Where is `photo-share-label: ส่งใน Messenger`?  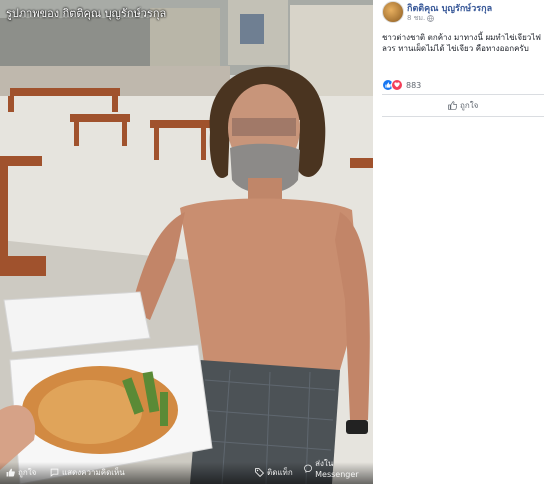 photo-share-label: ส่งใน Messenger is located at coordinates (337, 469).